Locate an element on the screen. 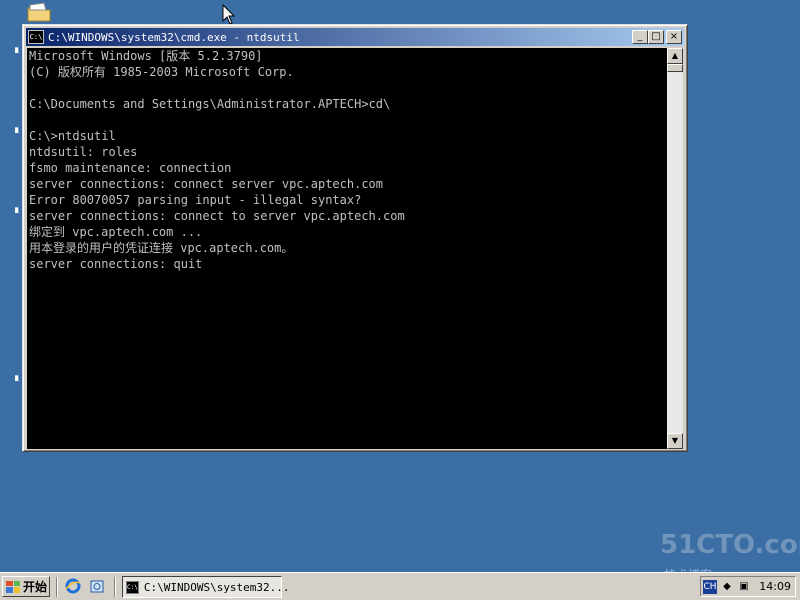  console-line: Microsoft Windows [版本 5.2.3790] is located at coordinates (146, 56).